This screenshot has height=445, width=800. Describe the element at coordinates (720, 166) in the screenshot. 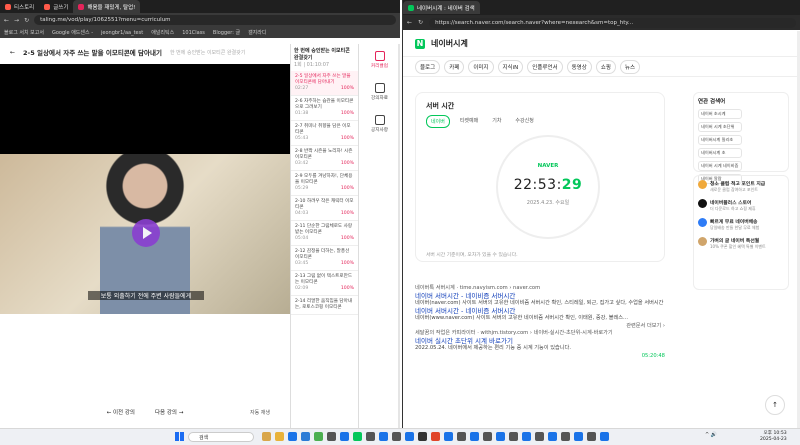

I see `related-keyword: 네이버 시계 네이비즘` at that location.